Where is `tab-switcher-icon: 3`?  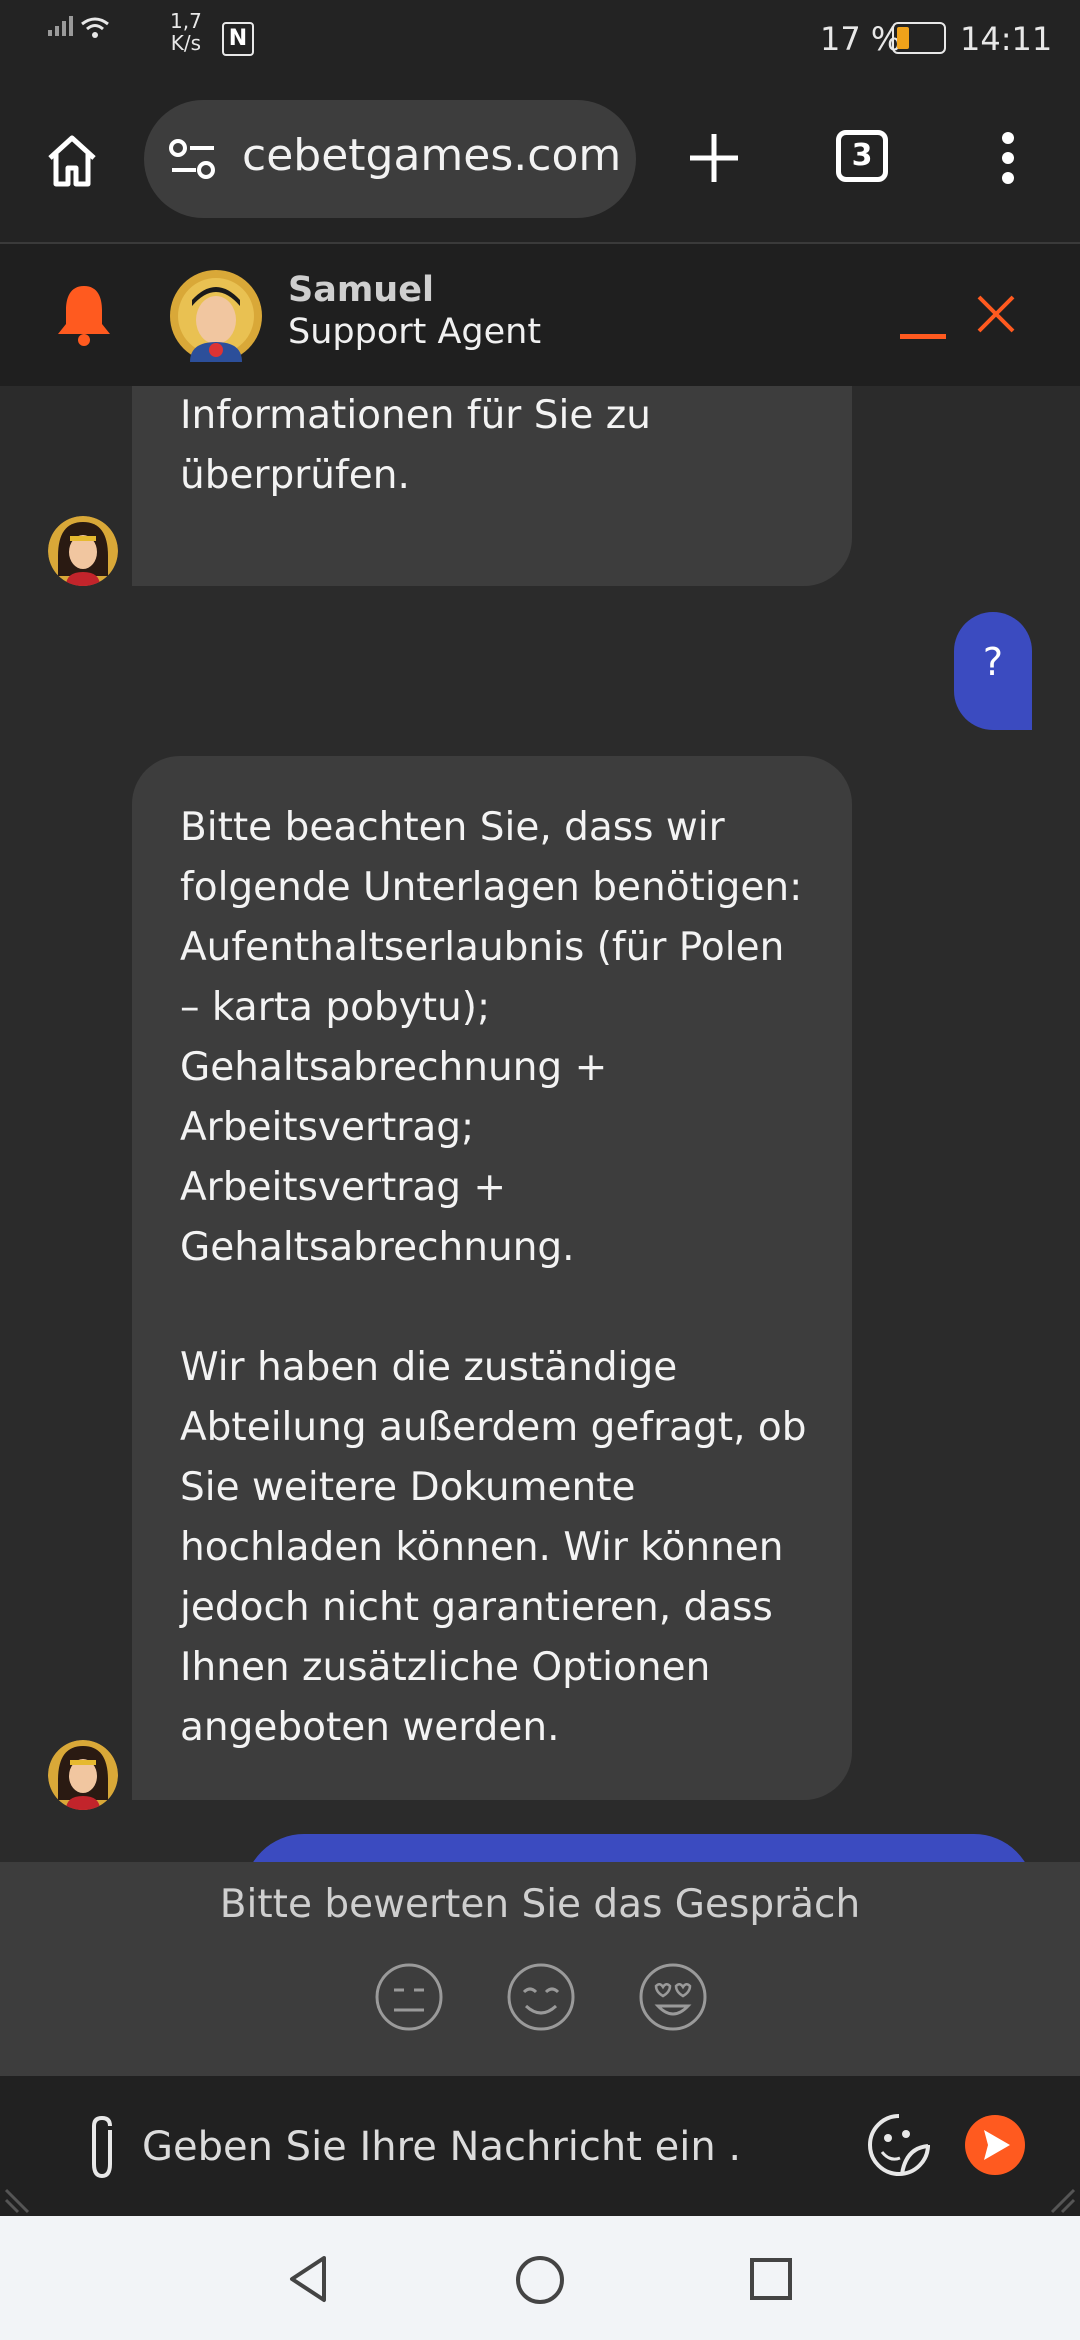 tab-switcher-icon: 3 is located at coordinates (862, 156).